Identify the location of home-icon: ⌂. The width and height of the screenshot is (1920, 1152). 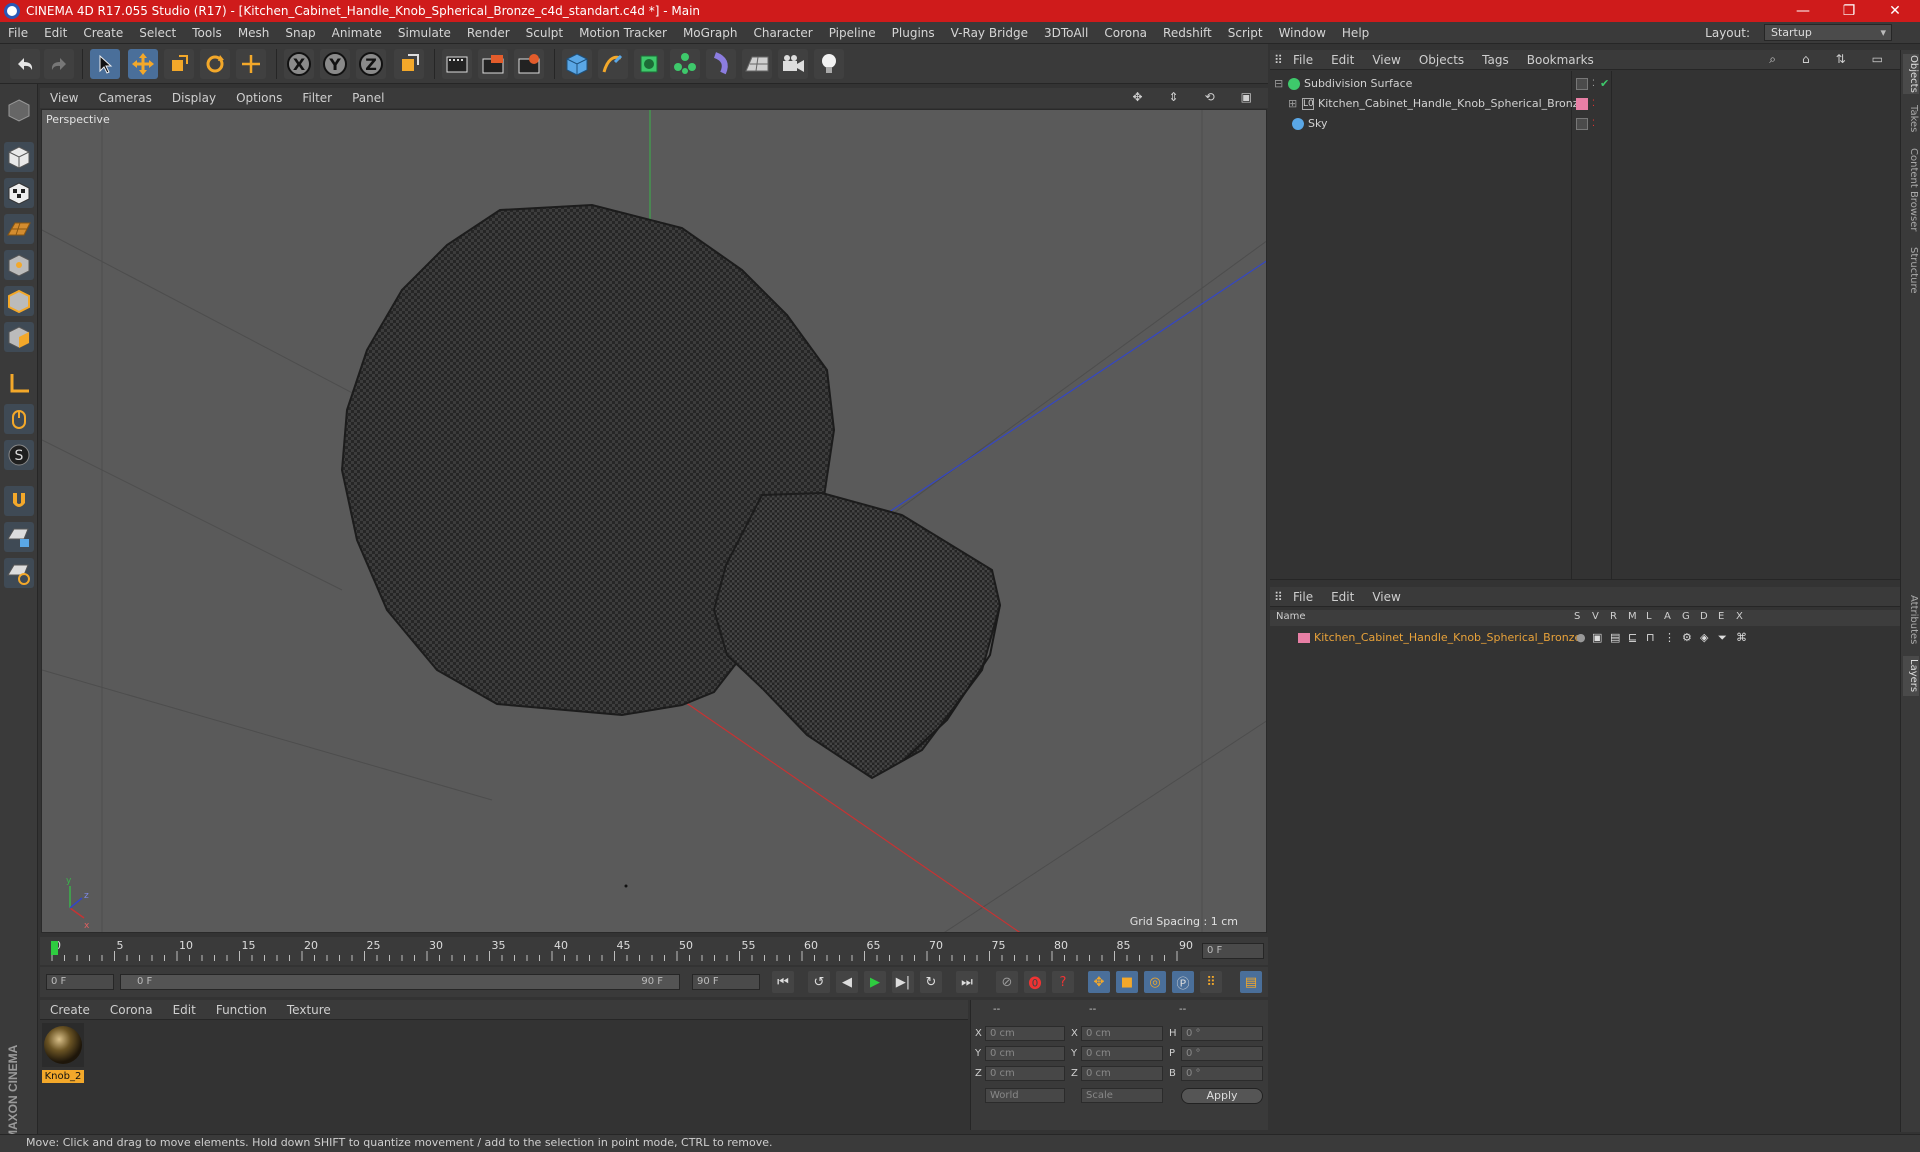
(1806, 59).